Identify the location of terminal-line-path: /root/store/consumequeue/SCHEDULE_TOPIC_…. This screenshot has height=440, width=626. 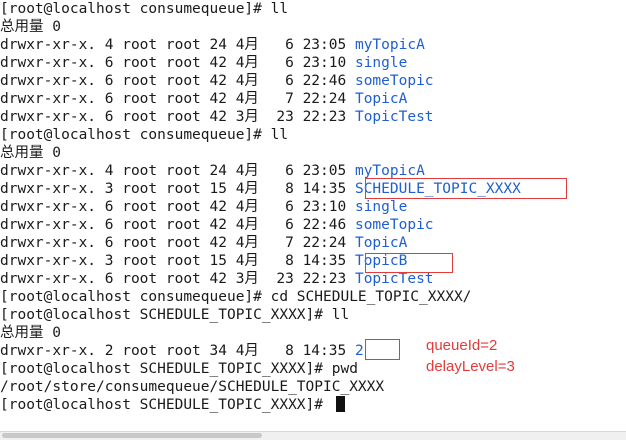
(192, 387).